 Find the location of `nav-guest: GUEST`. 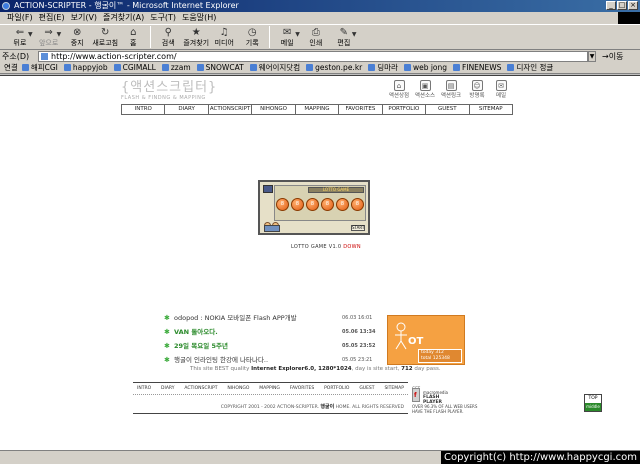

nav-guest: GUEST is located at coordinates (448, 109).